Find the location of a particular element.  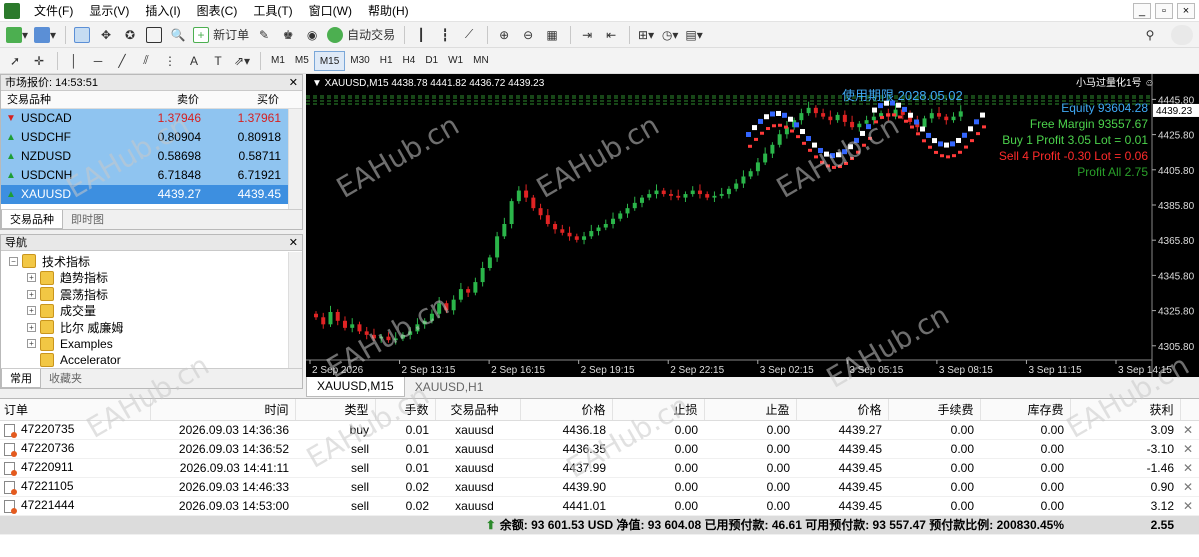

minimize-button: _ is located at coordinates (1142, 10).